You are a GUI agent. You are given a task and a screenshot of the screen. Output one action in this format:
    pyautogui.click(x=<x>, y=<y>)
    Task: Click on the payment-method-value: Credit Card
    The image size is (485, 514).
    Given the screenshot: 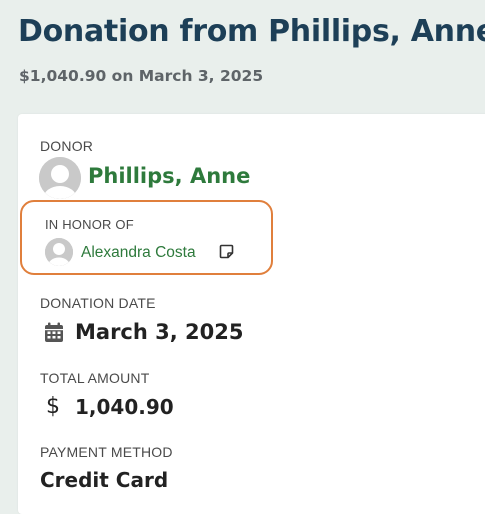 What is the action you would take?
    pyautogui.click(x=104, y=480)
    